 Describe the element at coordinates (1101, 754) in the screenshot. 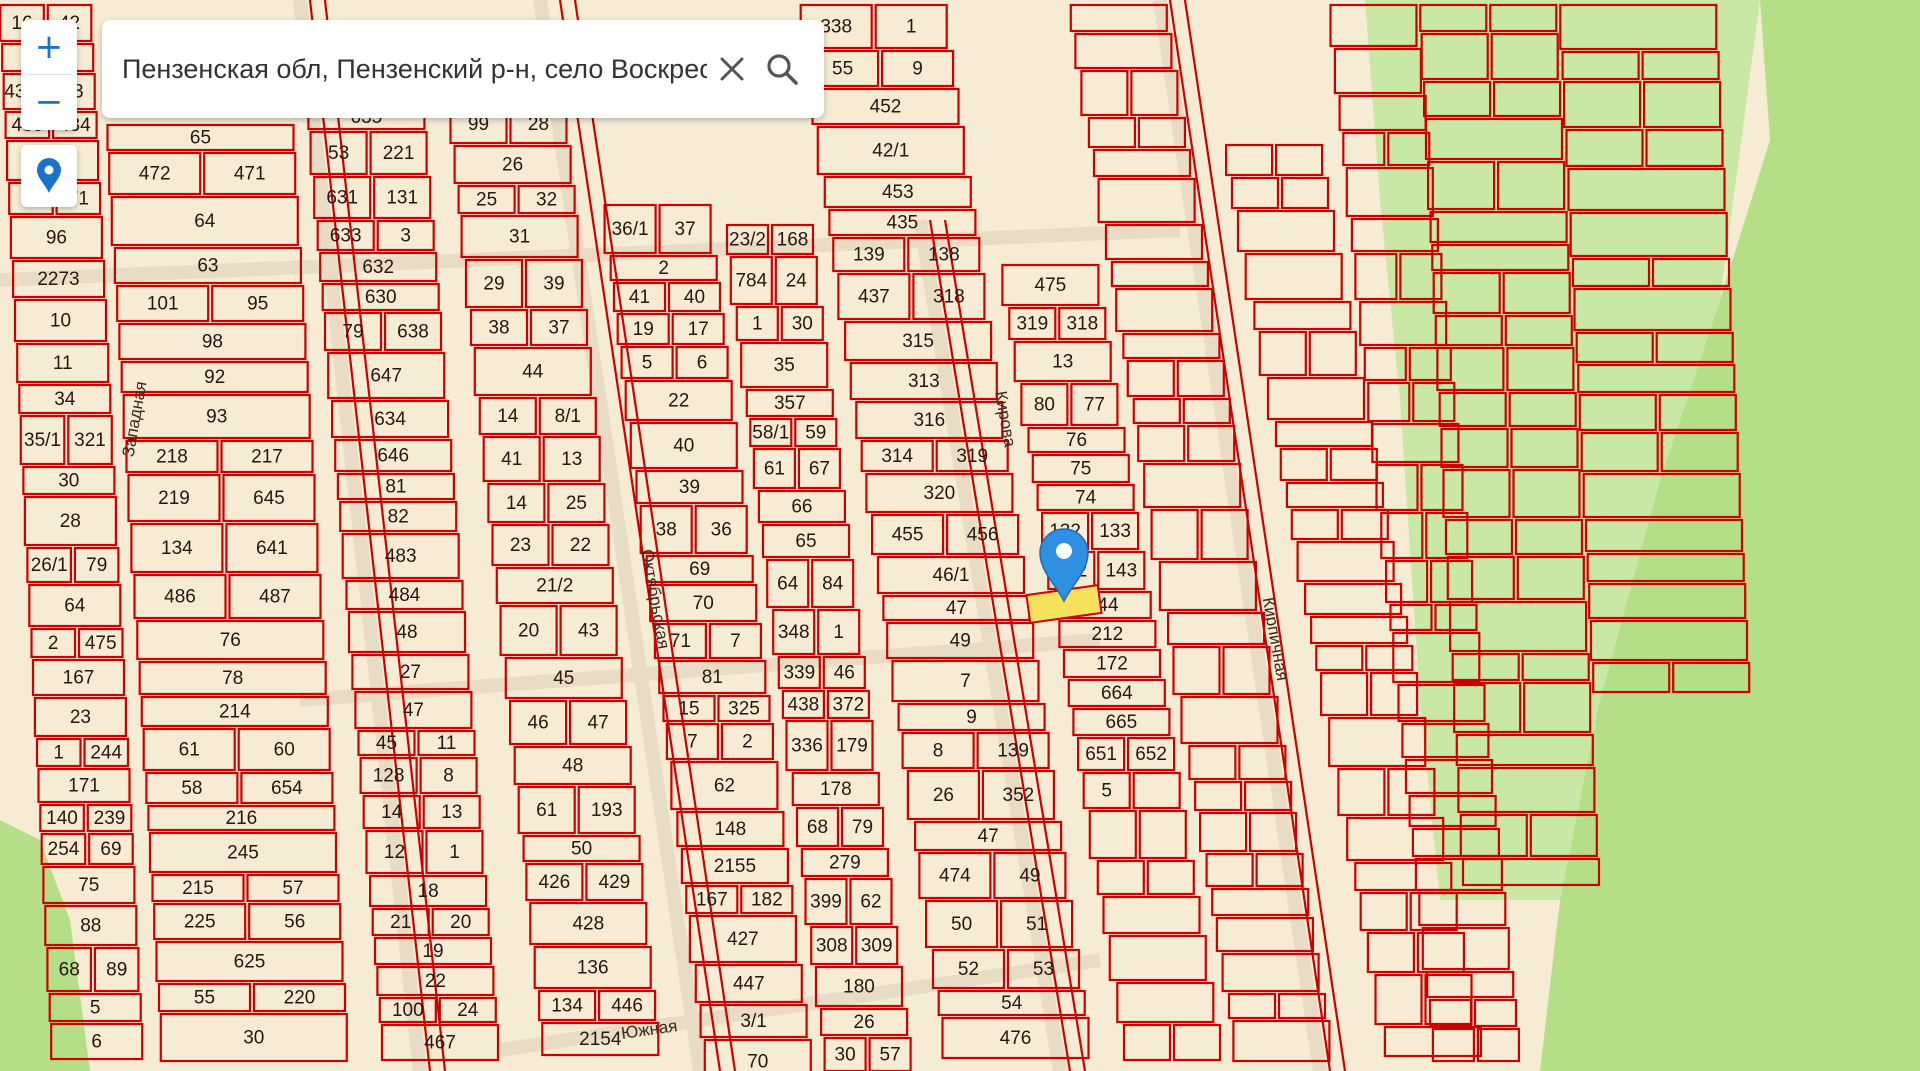

I see `parcel-number: 651` at that location.